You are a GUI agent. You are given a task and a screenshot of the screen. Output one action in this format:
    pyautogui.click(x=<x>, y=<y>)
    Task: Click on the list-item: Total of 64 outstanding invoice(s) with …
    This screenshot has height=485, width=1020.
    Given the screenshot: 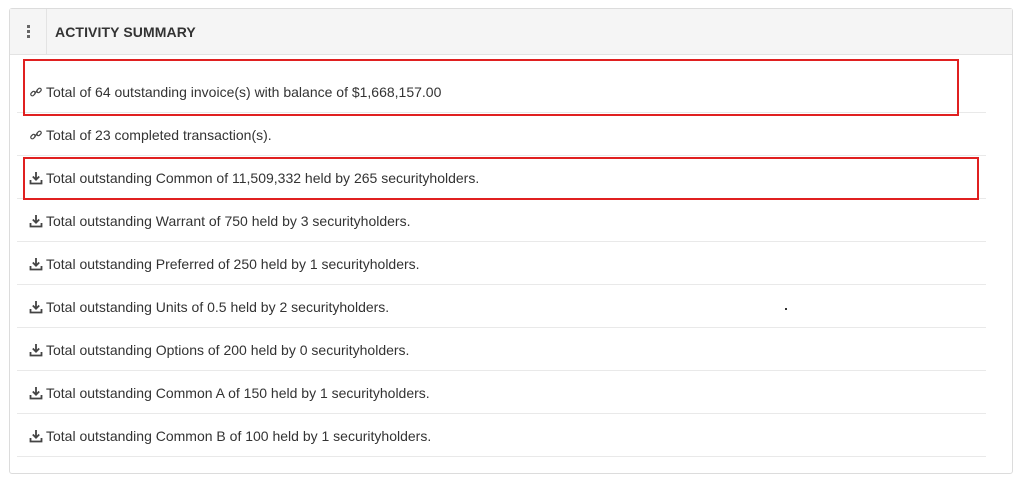 What is the action you would take?
    pyautogui.click(x=501, y=92)
    